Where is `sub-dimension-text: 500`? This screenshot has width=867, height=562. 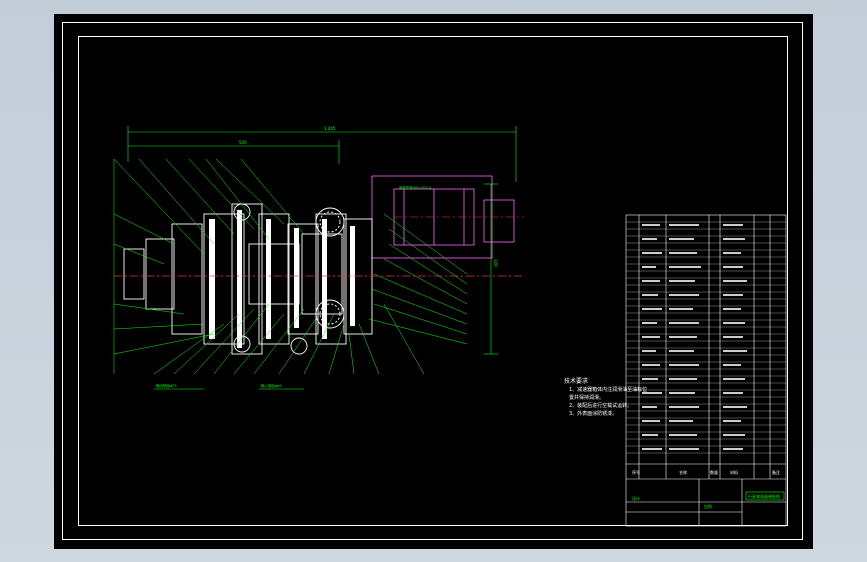
sub-dimension-text: 500 is located at coordinates (243, 142).